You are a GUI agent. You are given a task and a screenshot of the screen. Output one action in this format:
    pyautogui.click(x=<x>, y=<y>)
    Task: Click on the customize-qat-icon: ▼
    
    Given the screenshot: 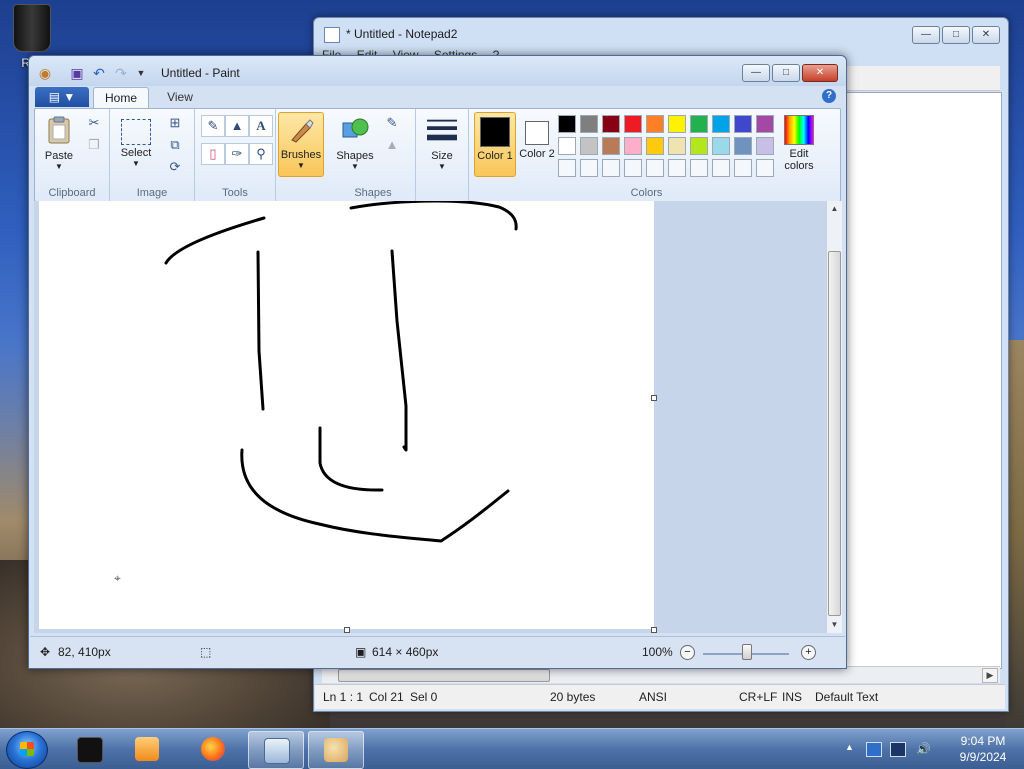 What is the action you would take?
    pyautogui.click(x=141, y=73)
    